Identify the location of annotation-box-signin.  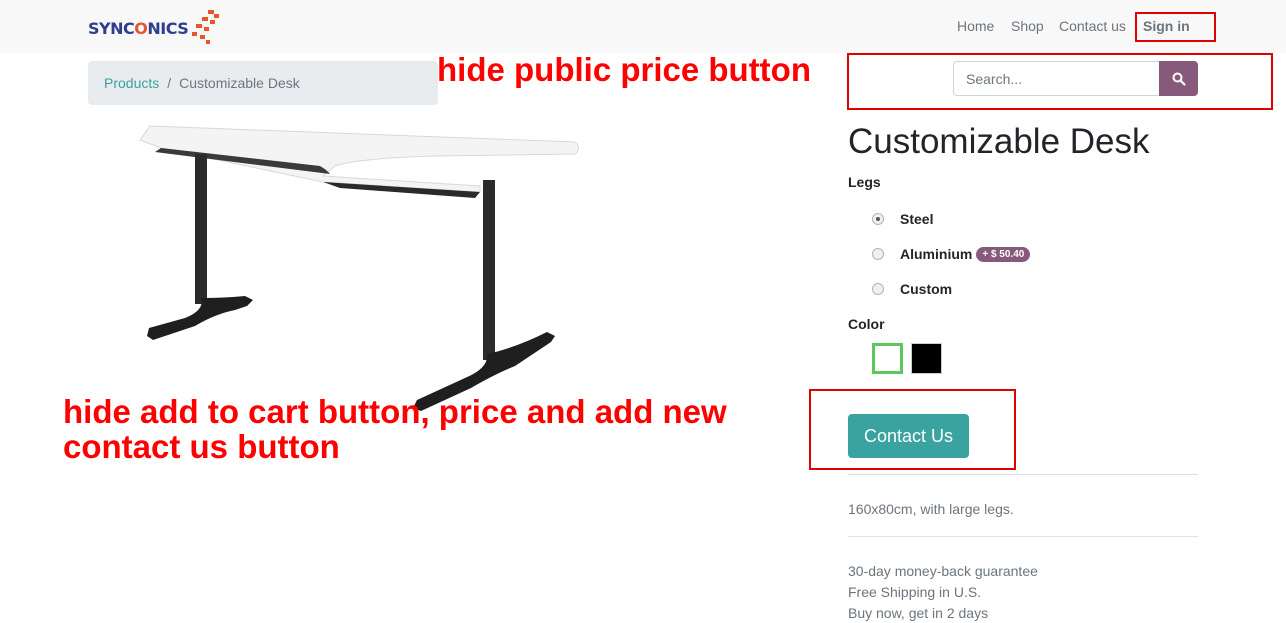
(1175, 27).